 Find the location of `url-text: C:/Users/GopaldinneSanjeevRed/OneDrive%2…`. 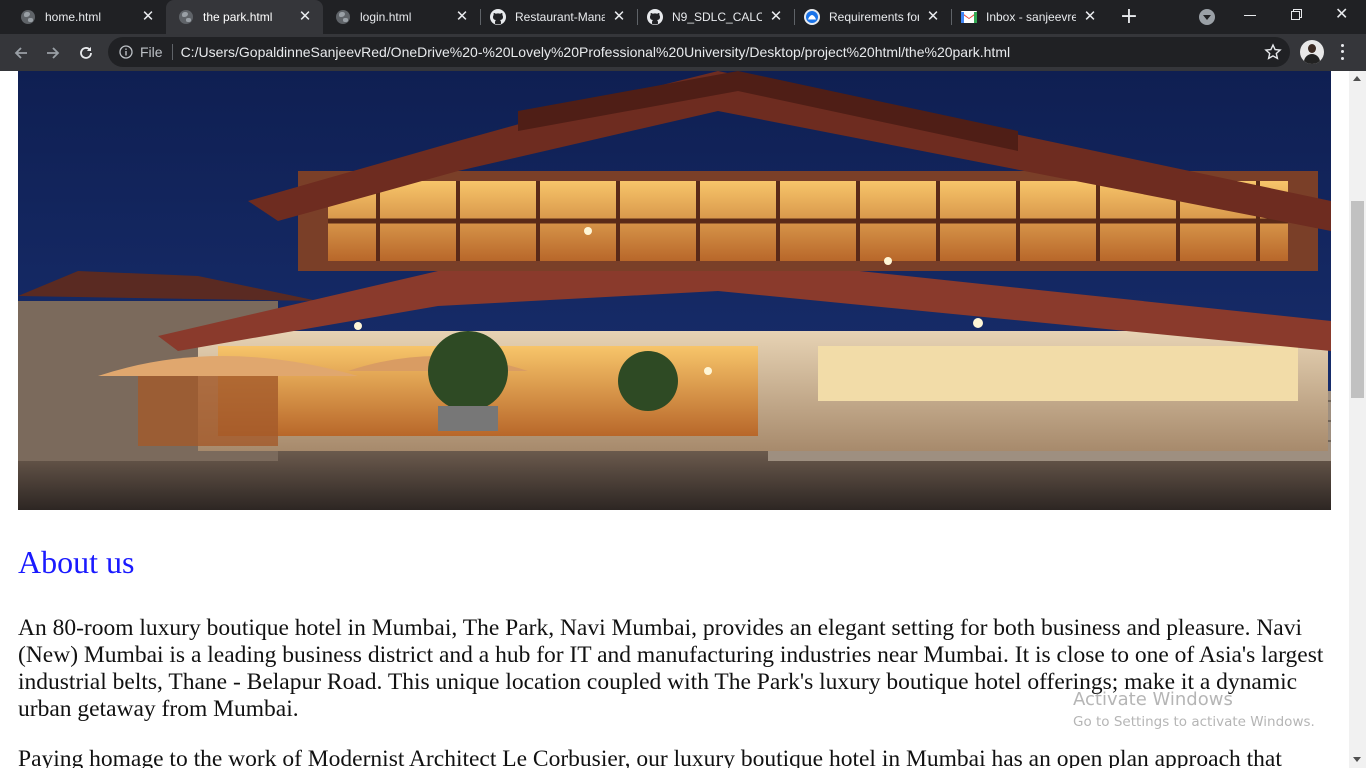

url-text: C:/Users/GopaldinneSanjeevRed/OneDrive%2… is located at coordinates (596, 52).